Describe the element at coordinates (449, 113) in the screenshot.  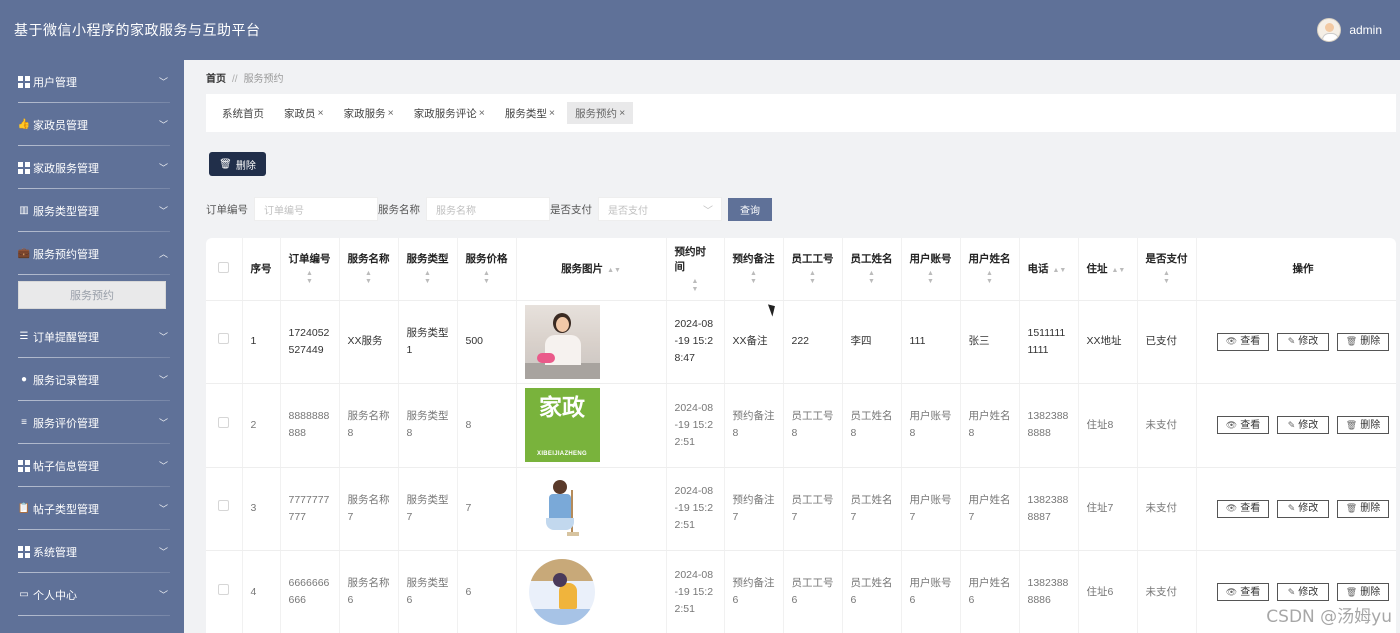
I see `tab-service-comment: 家政服务评论 ×` at that location.